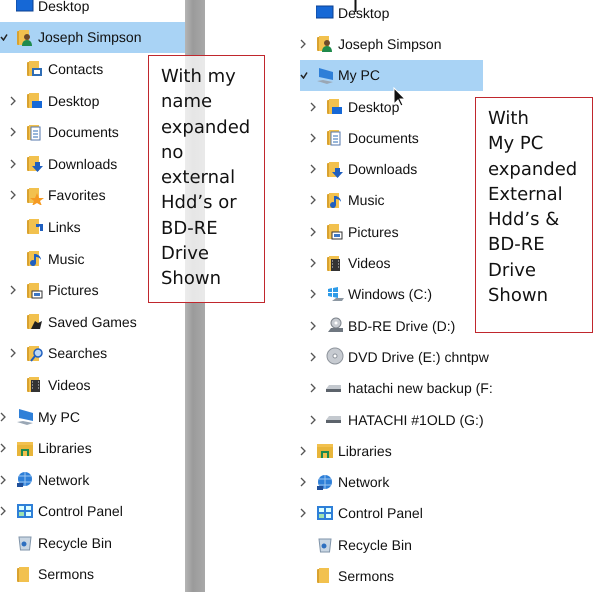 This screenshot has height=592, width=600. Describe the element at coordinates (56, 354) in the screenshot. I see `tree-item: Searches` at that location.